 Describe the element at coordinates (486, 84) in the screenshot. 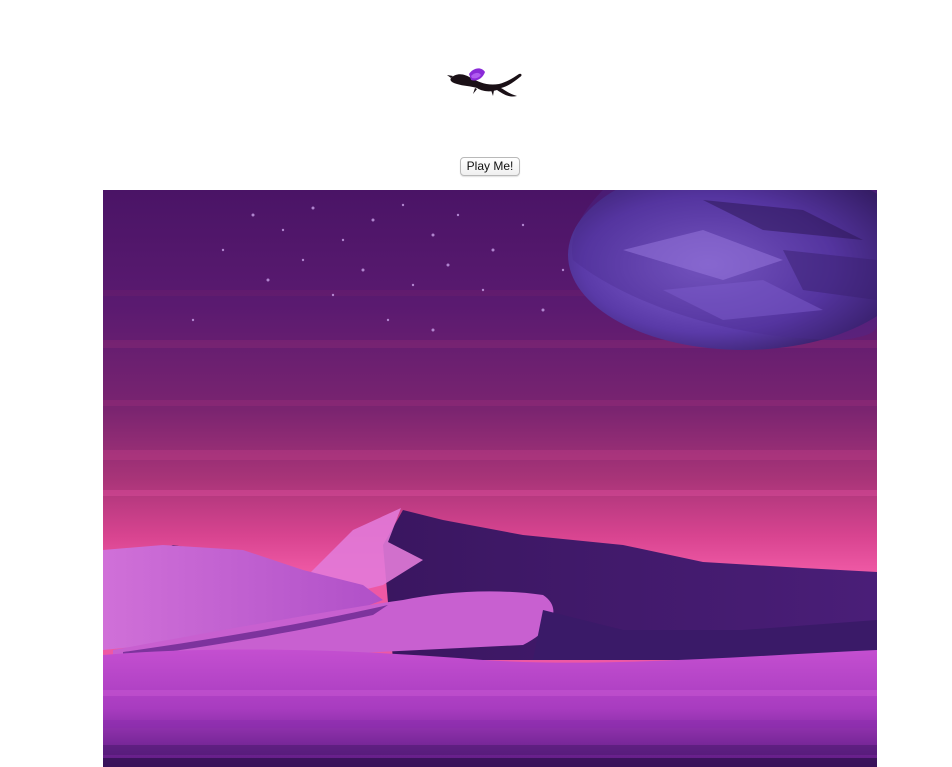

I see `dragon-icon` at that location.